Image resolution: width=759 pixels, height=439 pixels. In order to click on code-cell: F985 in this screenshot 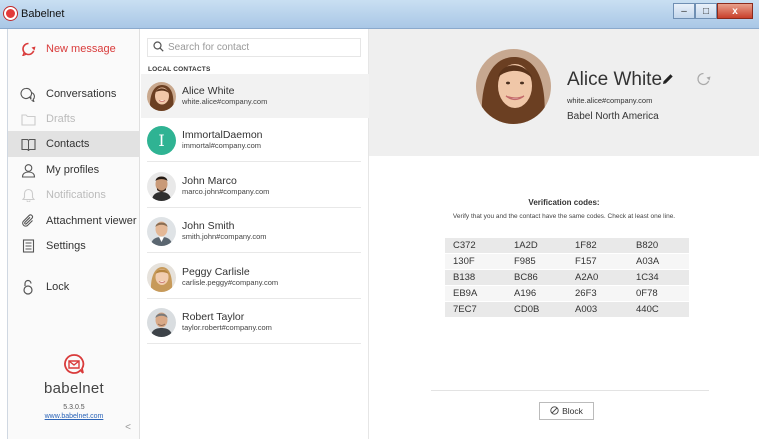, I will do `click(525, 261)`.